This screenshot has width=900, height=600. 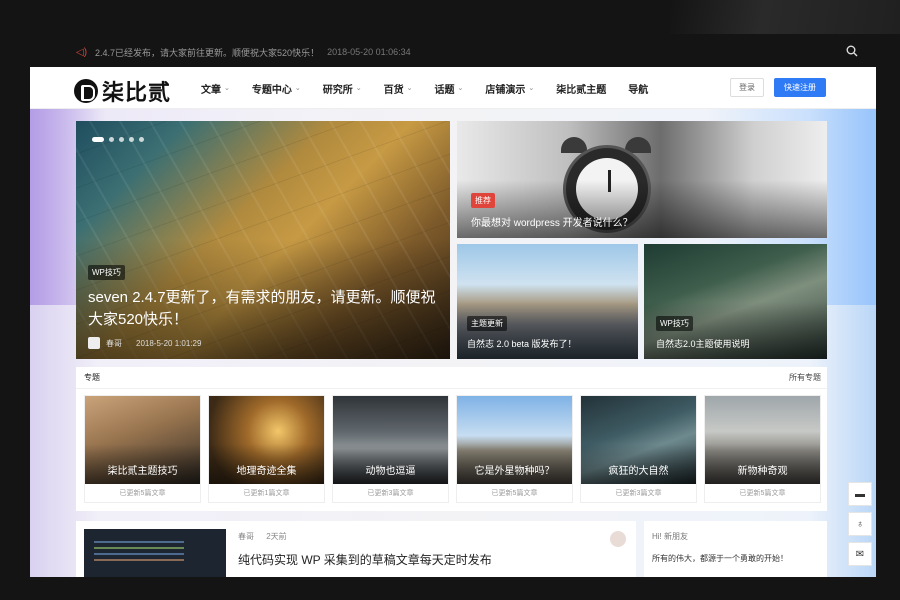 I want to click on topic-card: 柒比贰主题技巧 已更新5篇文章, so click(x=142, y=449).